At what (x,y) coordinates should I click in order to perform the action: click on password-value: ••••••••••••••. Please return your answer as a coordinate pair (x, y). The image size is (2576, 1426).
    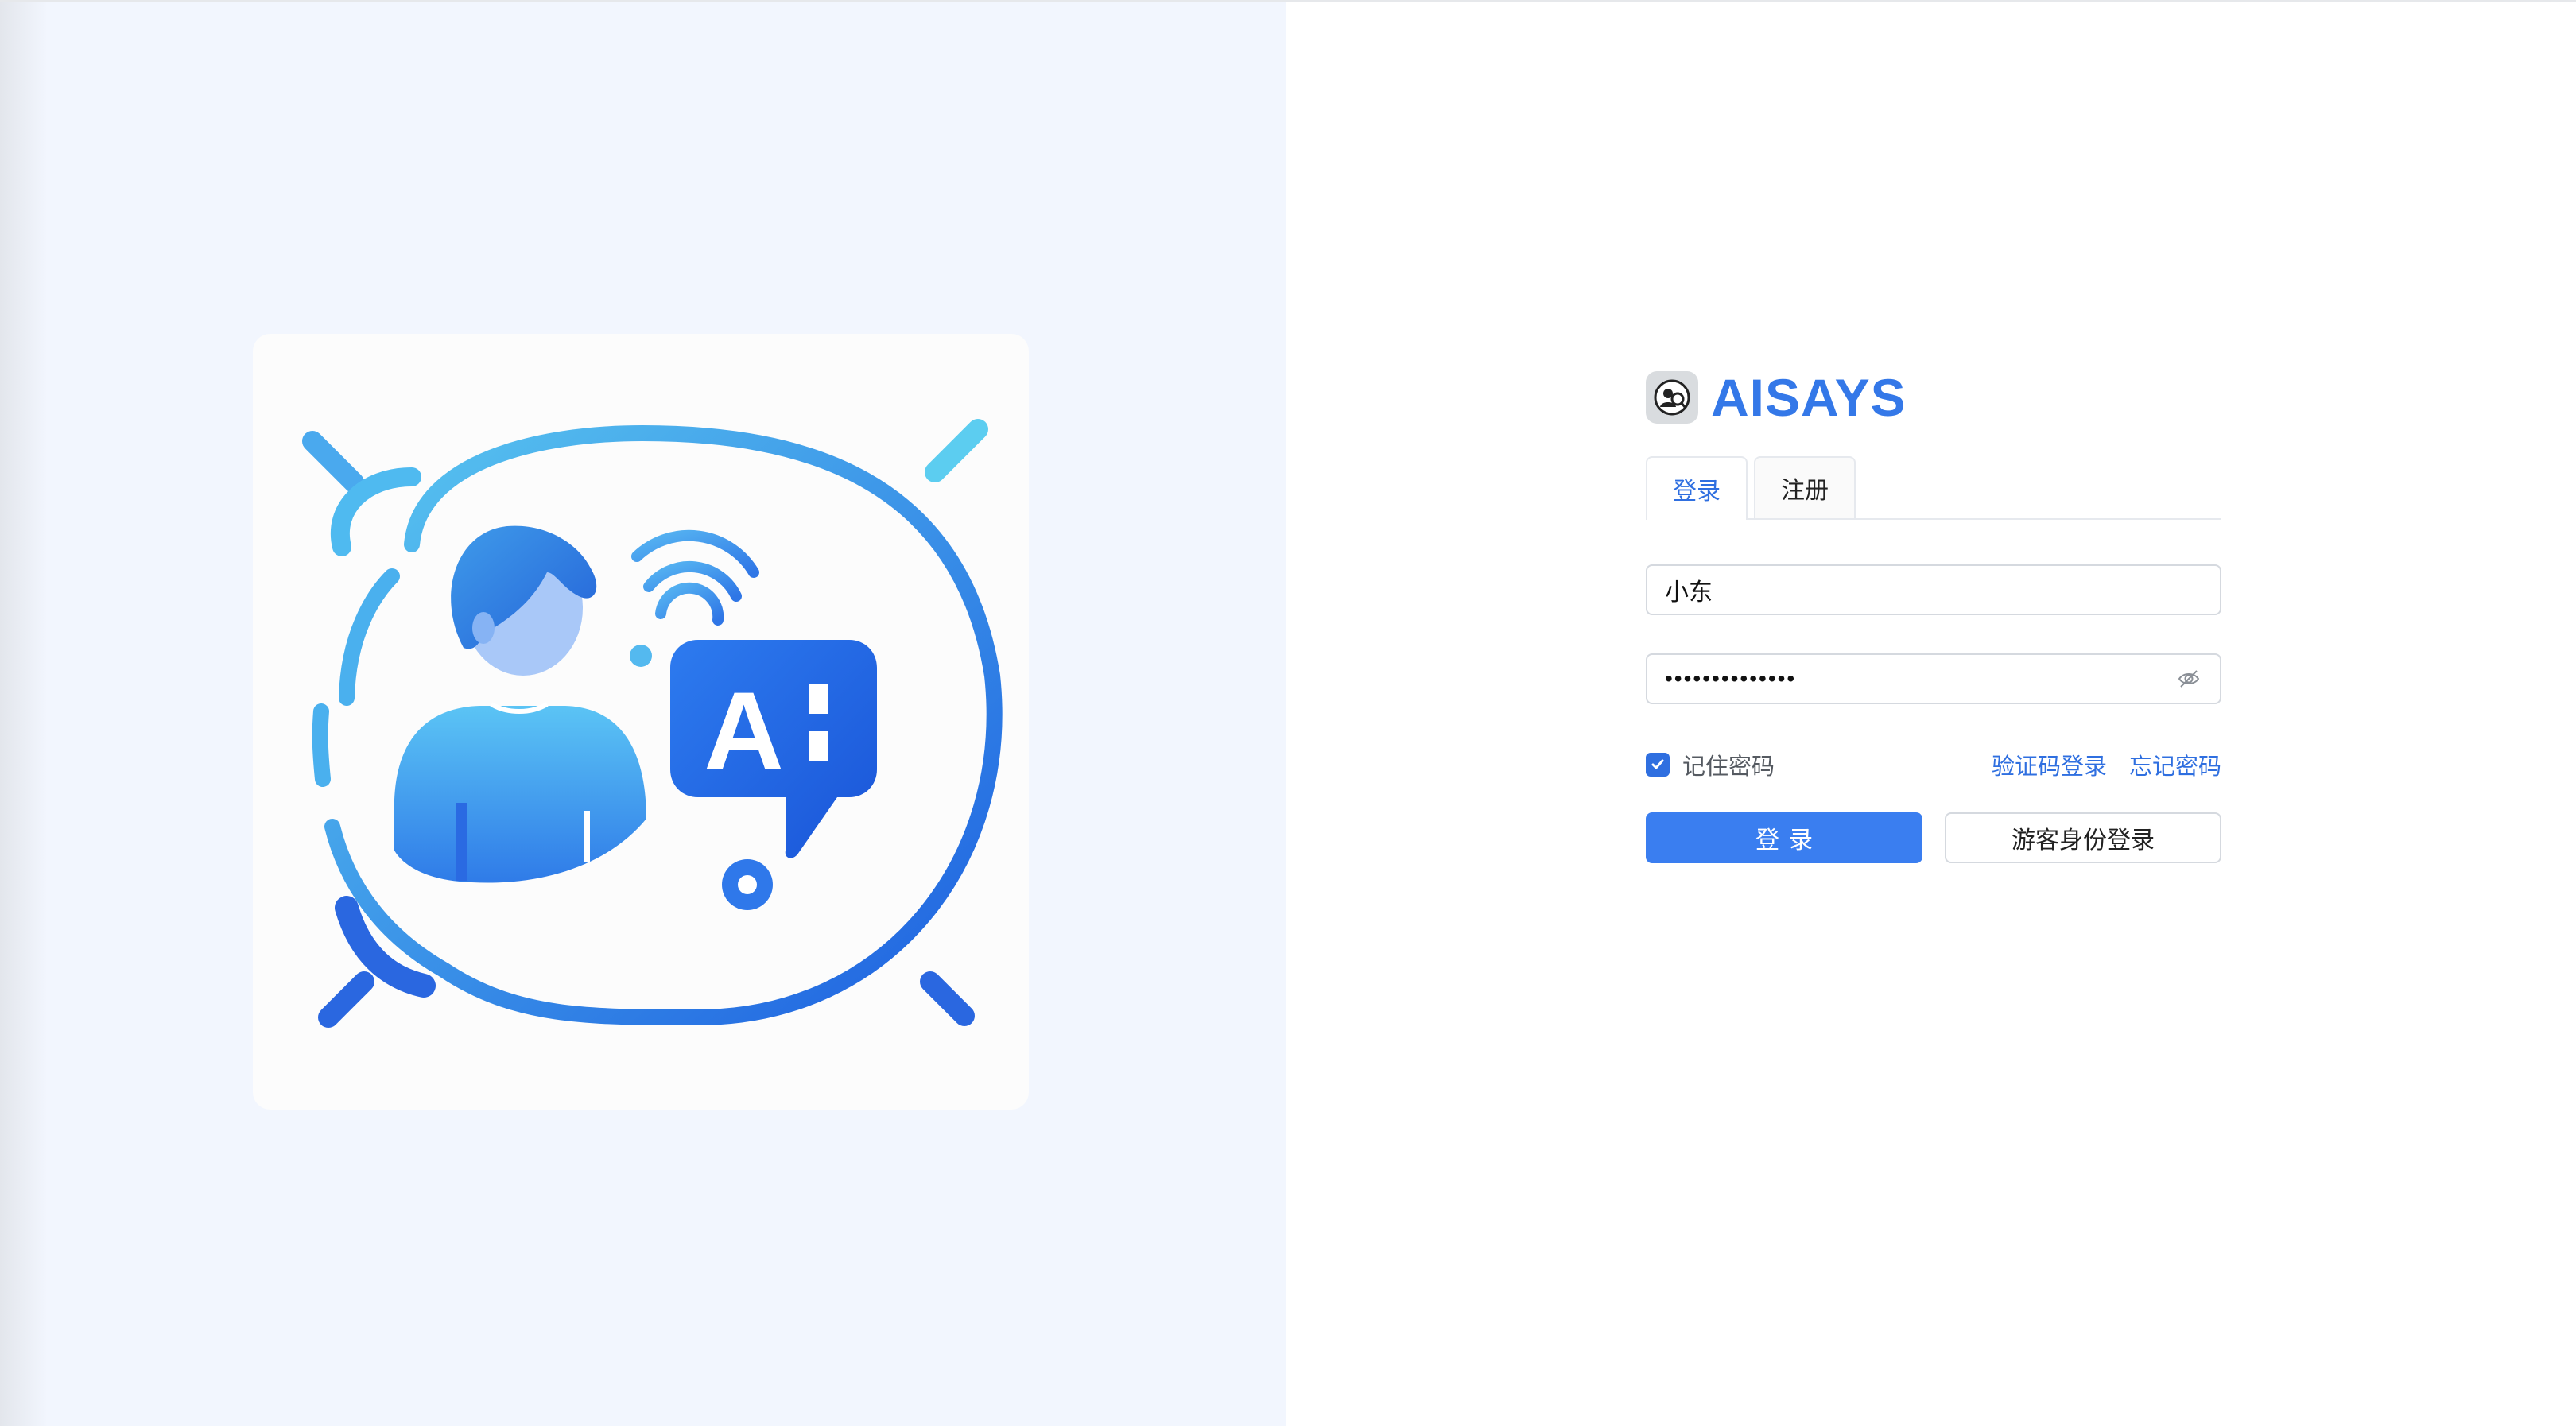
    Looking at the image, I should click on (1731, 678).